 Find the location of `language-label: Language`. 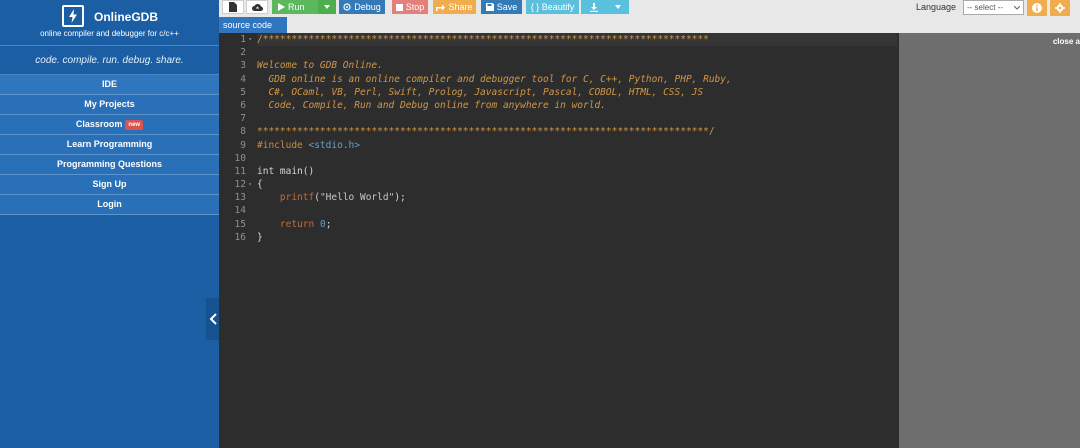

language-label: Language is located at coordinates (936, 7).